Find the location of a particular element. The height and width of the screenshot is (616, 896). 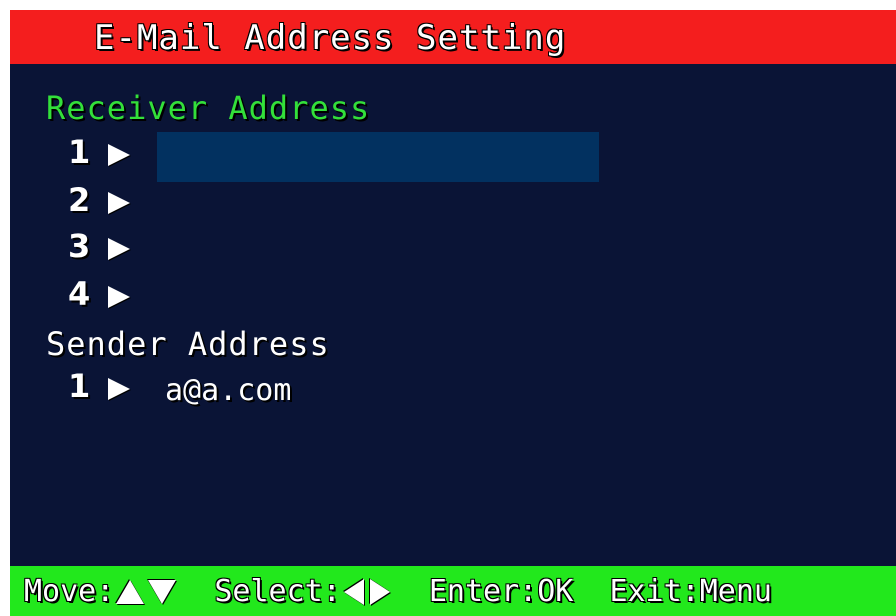

row-index: 2 is located at coordinates (79, 200).